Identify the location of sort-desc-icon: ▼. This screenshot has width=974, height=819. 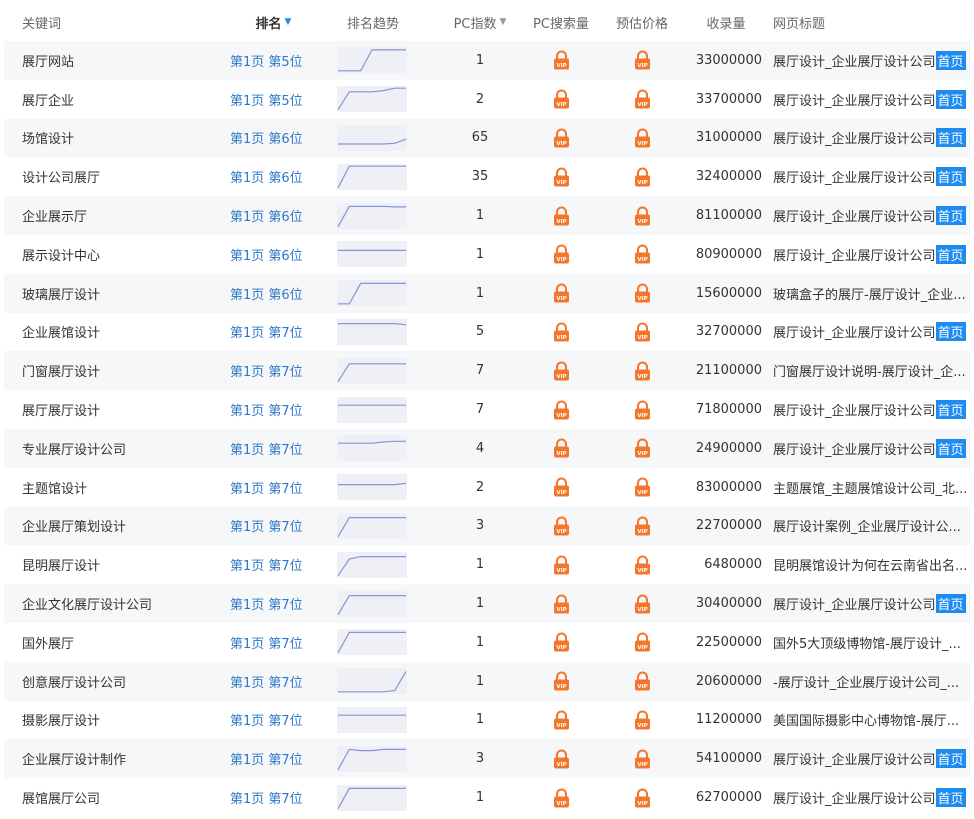
(288, 22).